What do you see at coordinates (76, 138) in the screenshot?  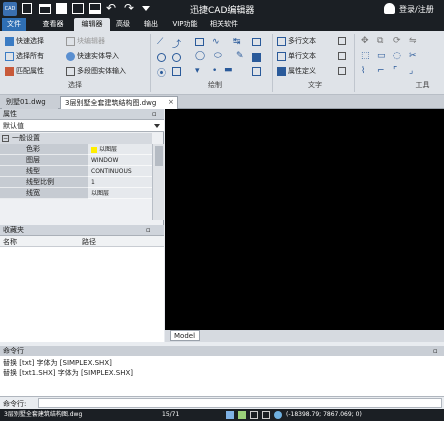 I see `general-section-header: − 一般设置` at bounding box center [76, 138].